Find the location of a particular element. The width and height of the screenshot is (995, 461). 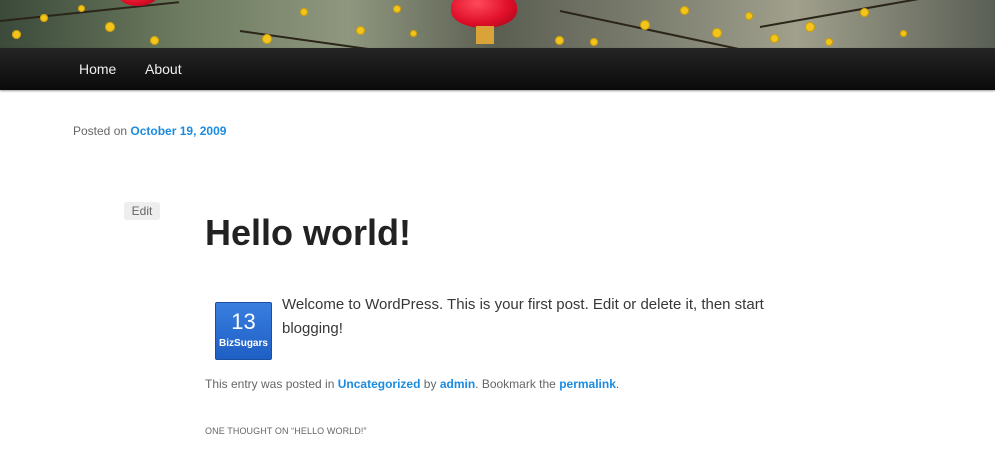

meta-suffix: . is located at coordinates (617, 384).